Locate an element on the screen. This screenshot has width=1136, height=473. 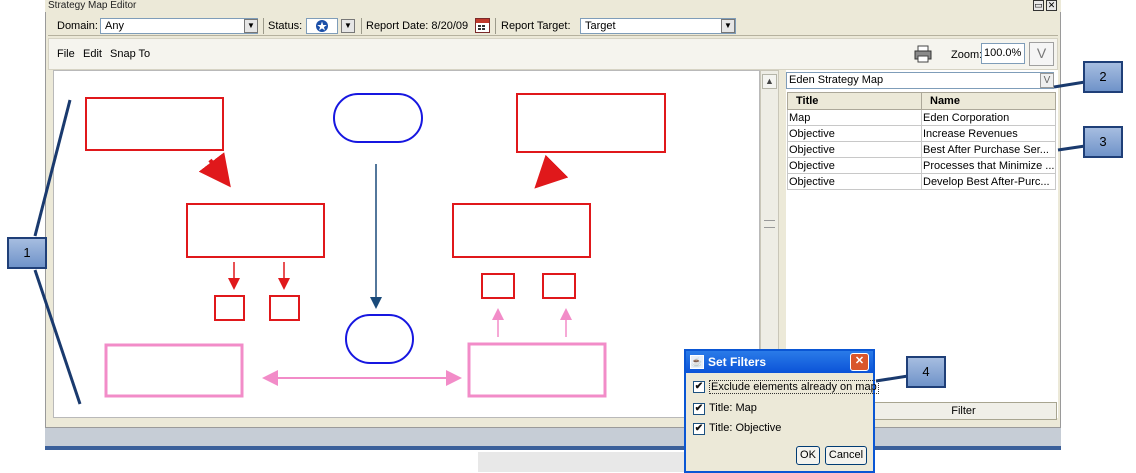
callout-1: 1 is located at coordinates (27, 253).